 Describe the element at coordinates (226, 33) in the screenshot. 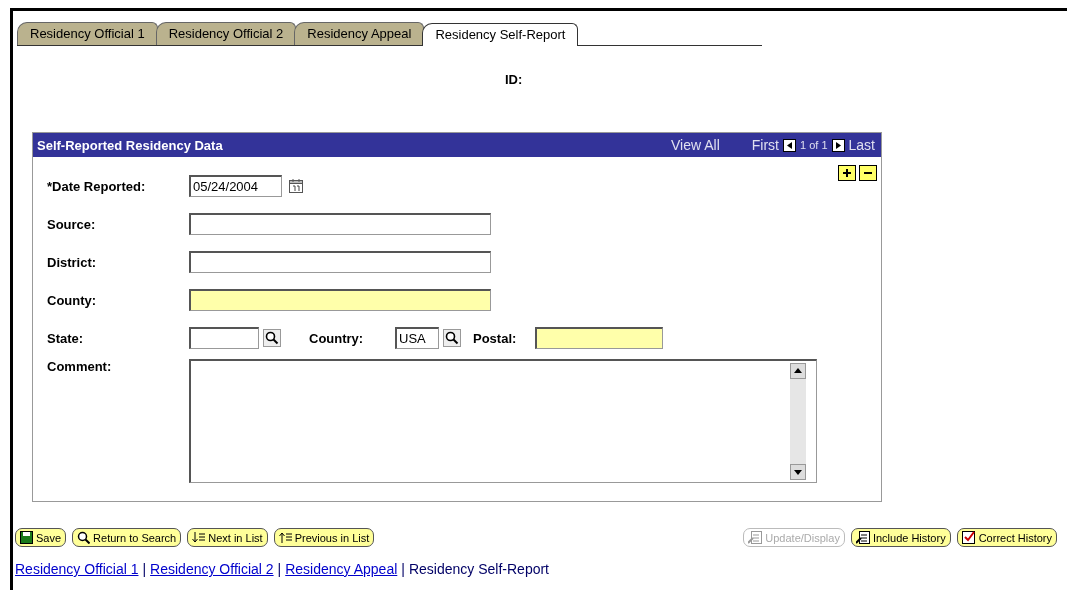

I see `page-tab: Residency Official 2` at that location.